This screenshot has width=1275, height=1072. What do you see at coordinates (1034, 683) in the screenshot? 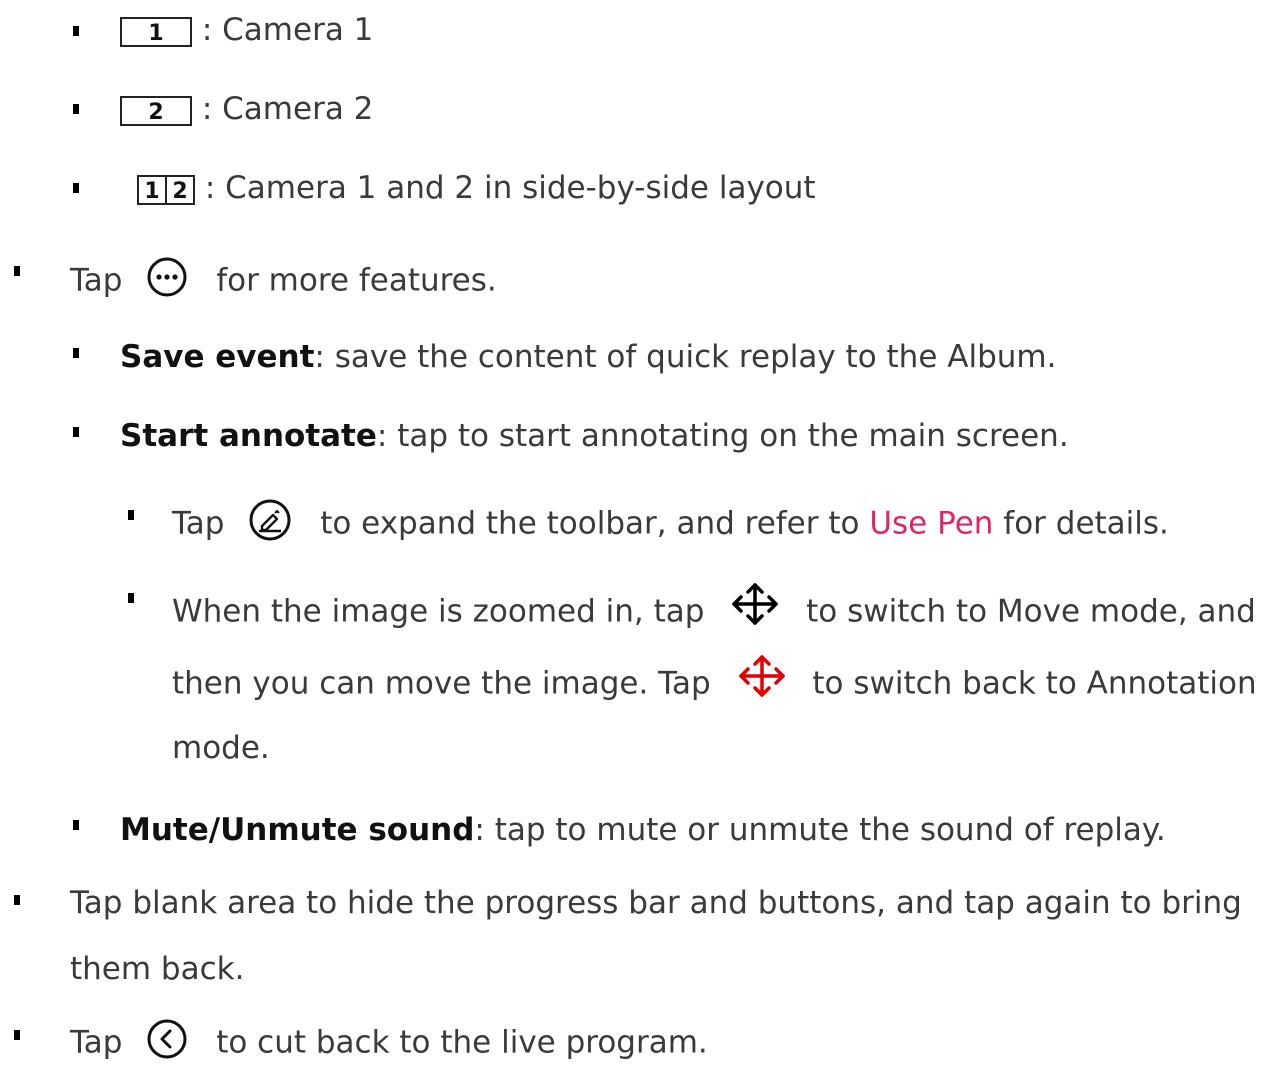
I see `move-line-2-post: to switch back to Annotation` at bounding box center [1034, 683].